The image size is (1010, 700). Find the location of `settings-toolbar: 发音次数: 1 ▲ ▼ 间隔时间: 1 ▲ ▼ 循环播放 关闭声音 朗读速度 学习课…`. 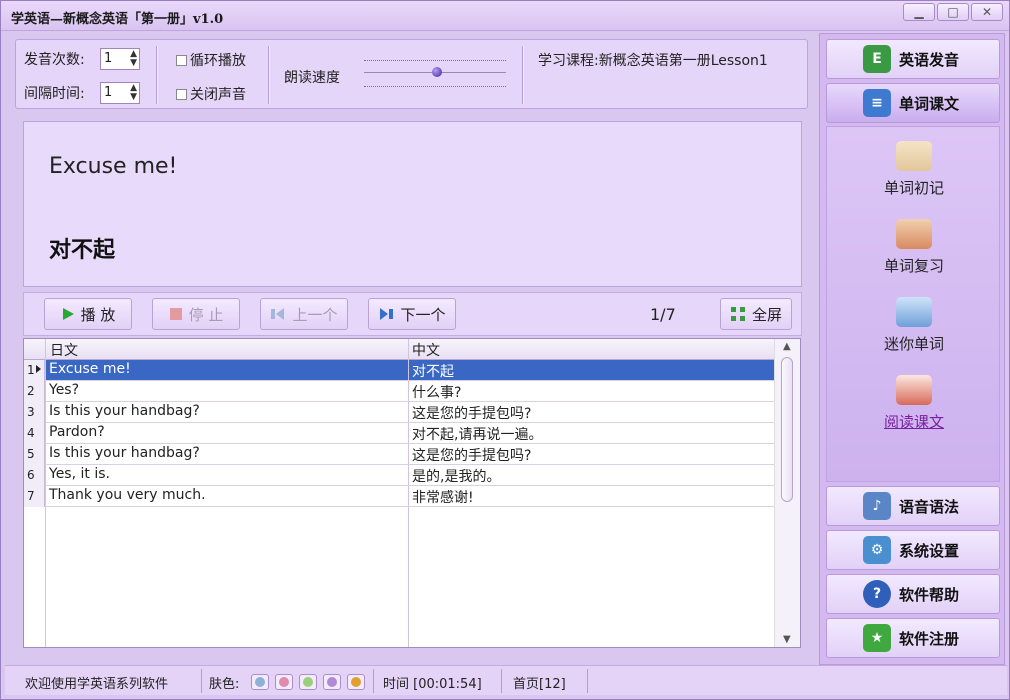

settings-toolbar: 发音次数: 1 ▲ ▼ 间隔时间: 1 ▲ ▼ 循环播放 关闭声音 朗读速度 学习课… is located at coordinates (411, 74).